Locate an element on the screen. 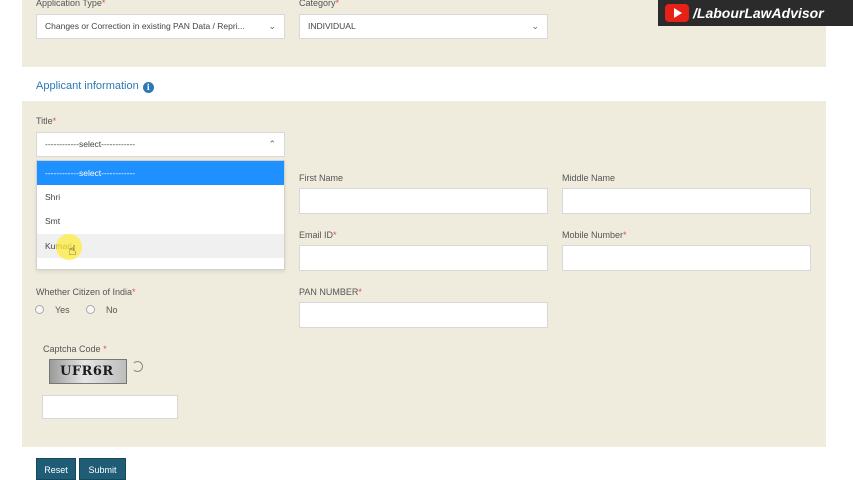  hand-cursor-icon: ☝ is located at coordinates (72, 251).